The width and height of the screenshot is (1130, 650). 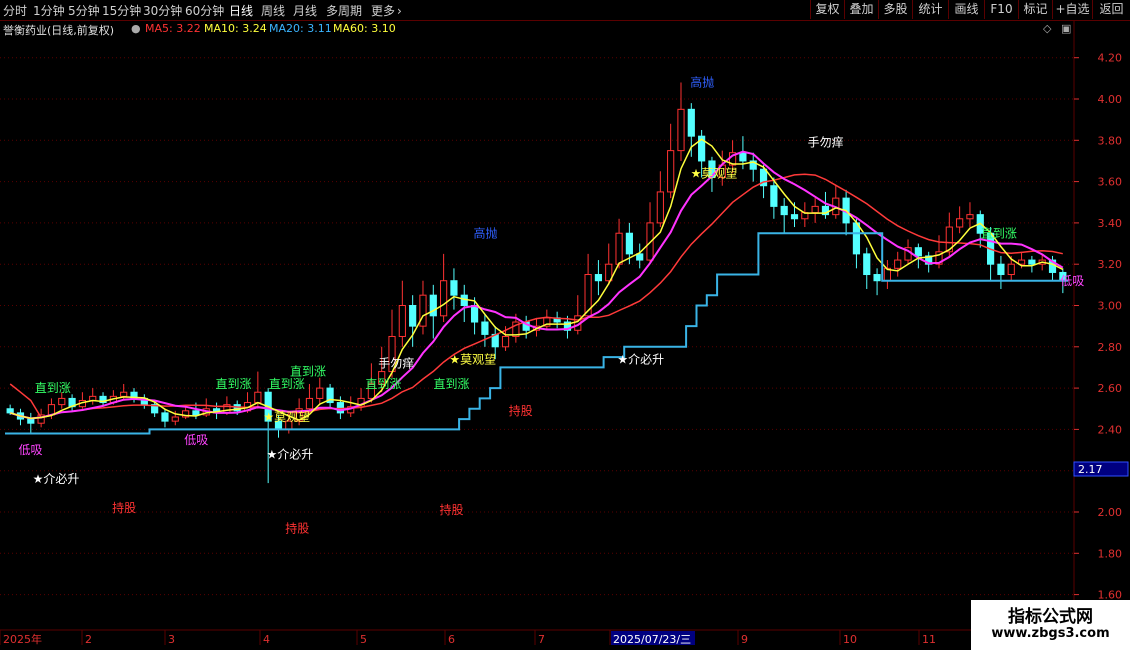 I want to click on period-tab-monthly: 月线, so click(x=305, y=10).